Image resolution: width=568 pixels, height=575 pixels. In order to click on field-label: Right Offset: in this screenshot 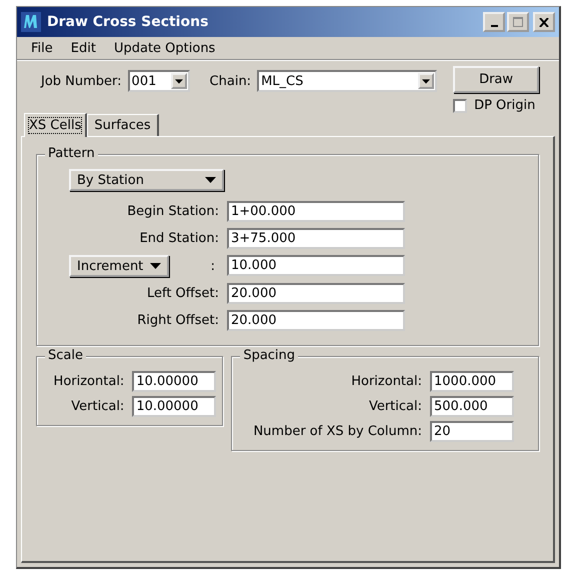, I will do `click(177, 320)`.